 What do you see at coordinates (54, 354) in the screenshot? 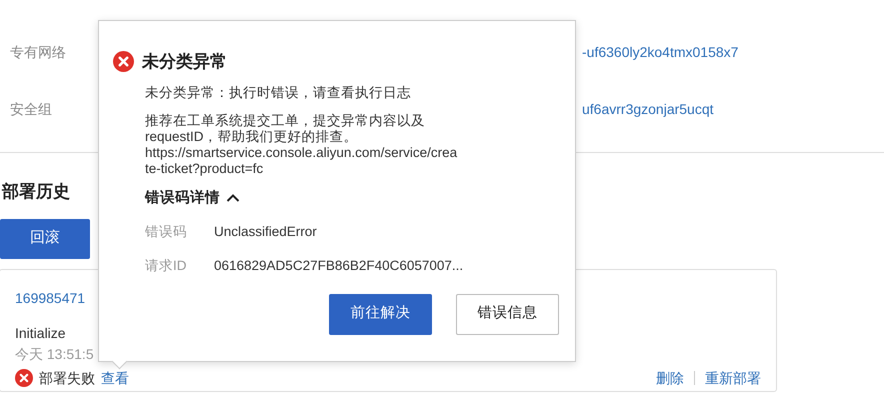
I see `deployment-time: 今天 13:51:5` at bounding box center [54, 354].